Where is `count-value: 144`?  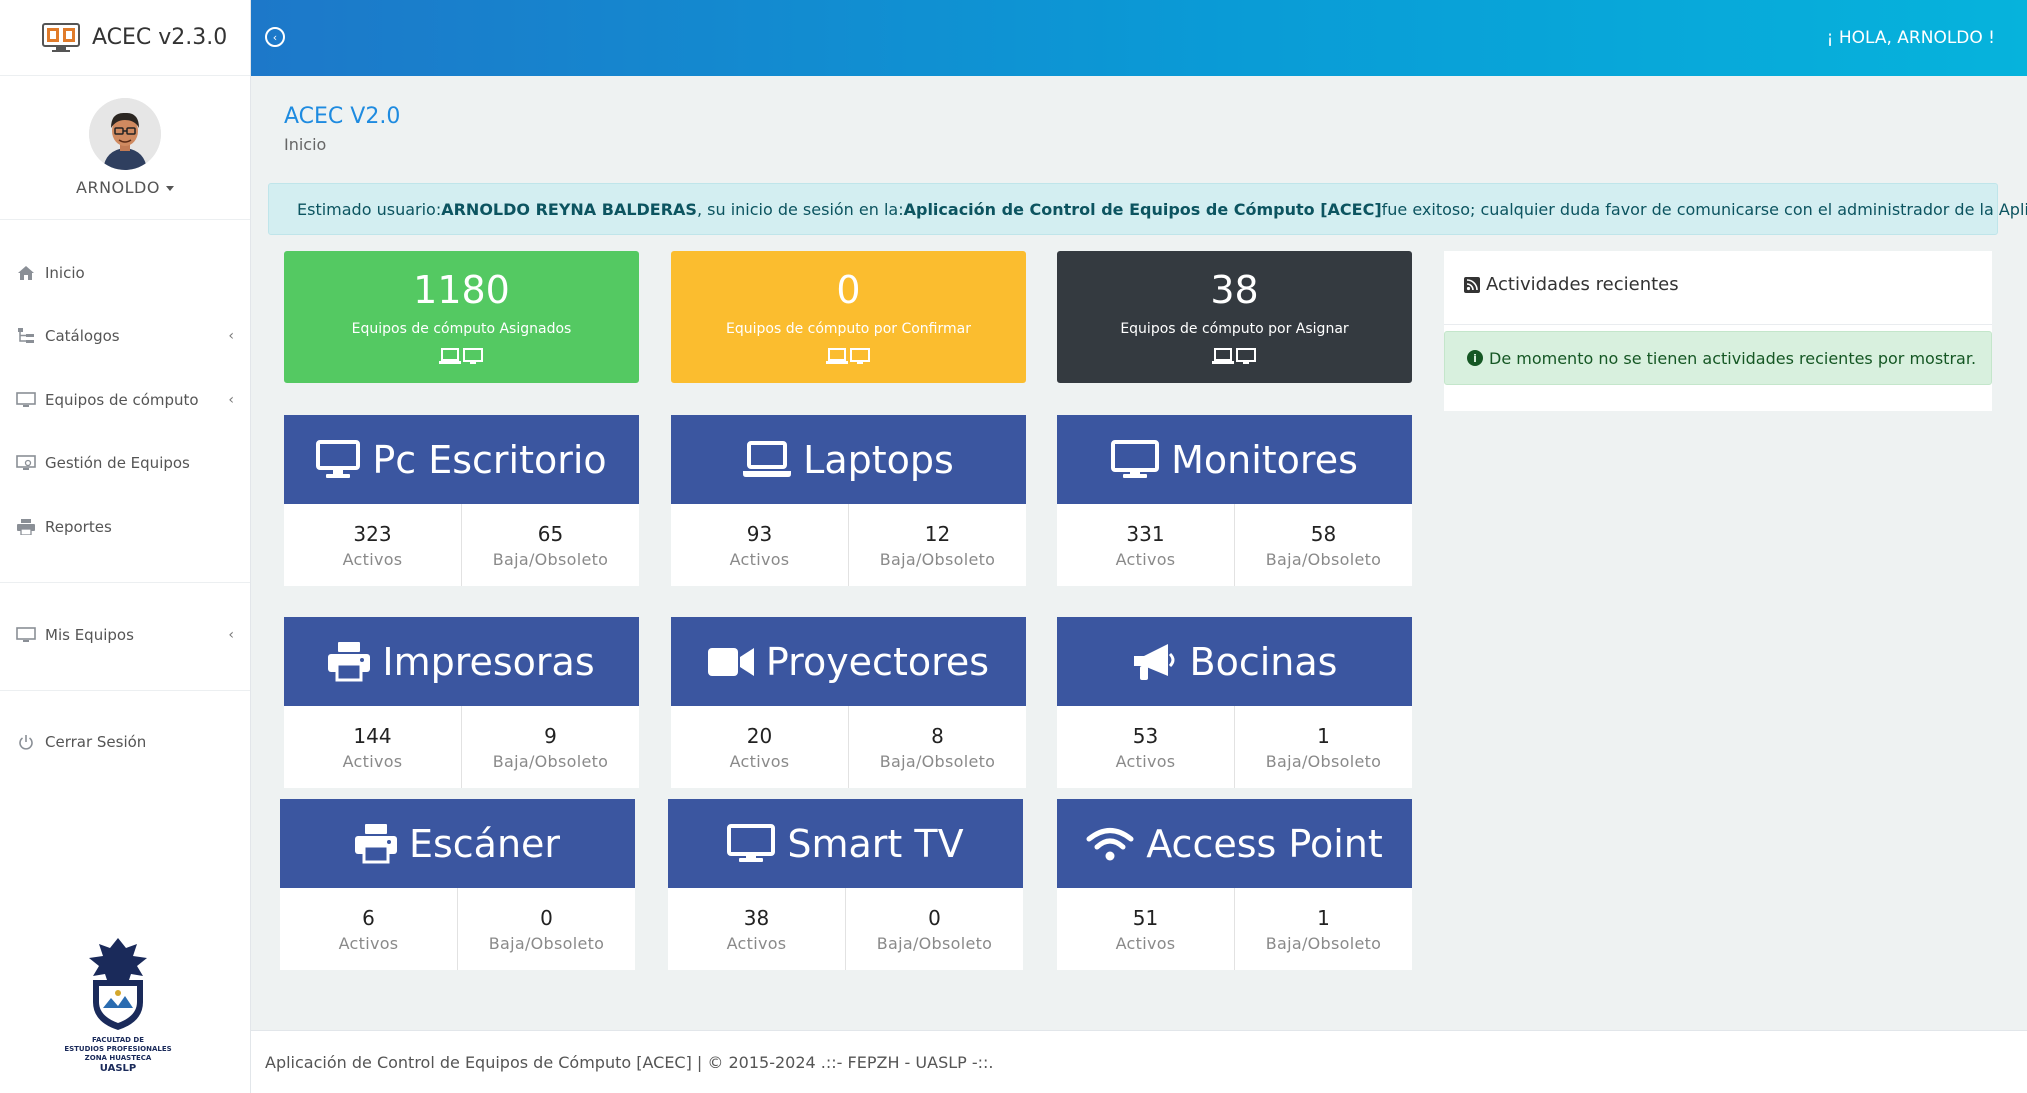
count-value: 144 is located at coordinates (372, 735).